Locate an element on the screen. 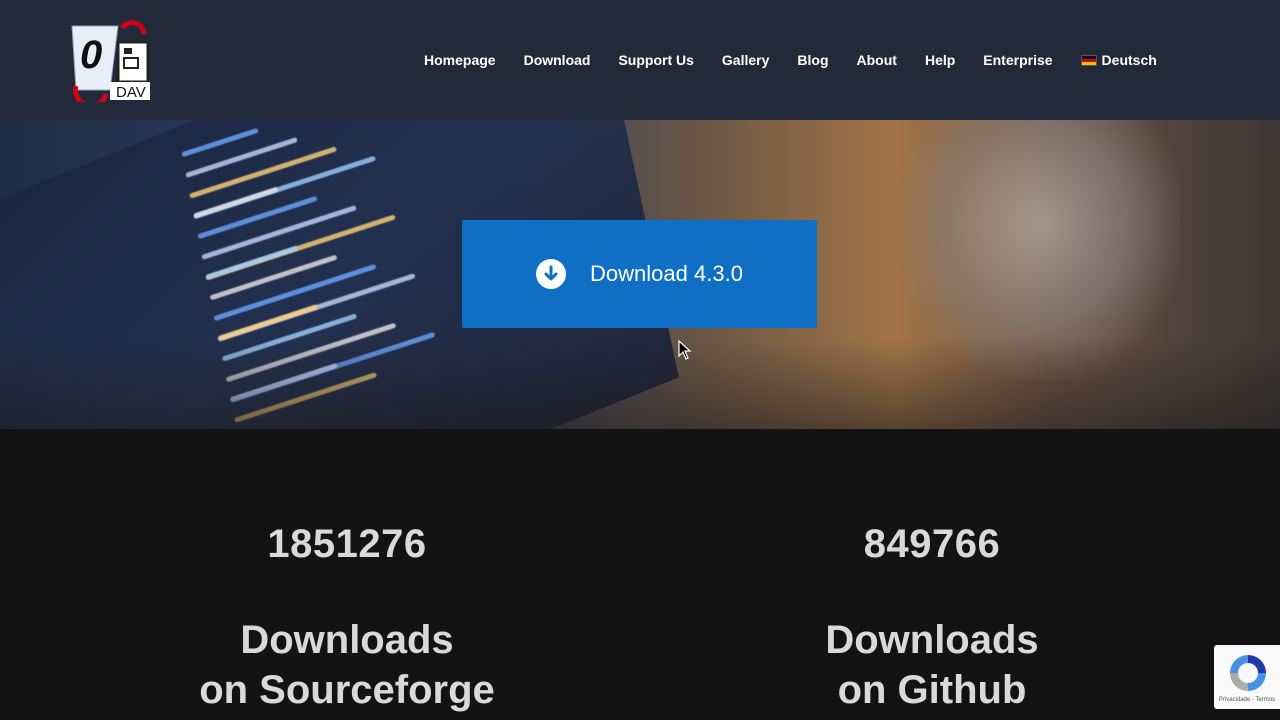 The image size is (1280, 720). nav-about: About is located at coordinates (877, 60).